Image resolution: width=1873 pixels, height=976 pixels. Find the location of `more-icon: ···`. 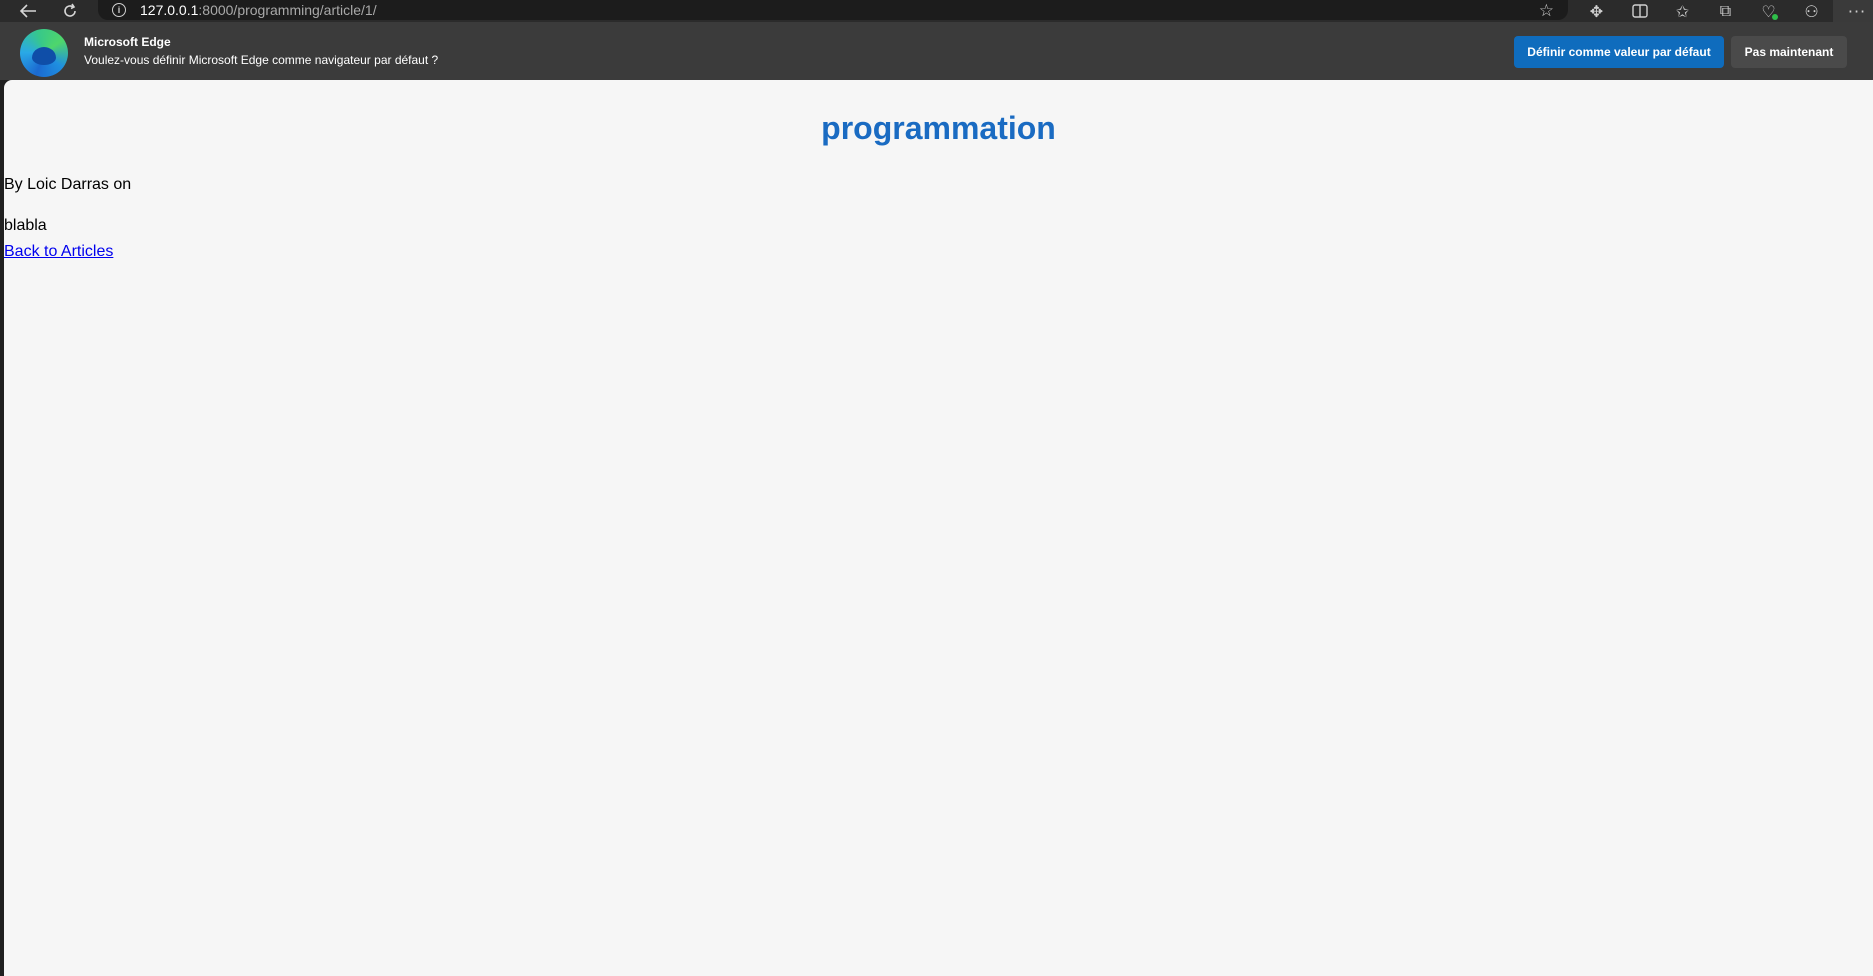

more-icon: ··· is located at coordinates (1853, 11).